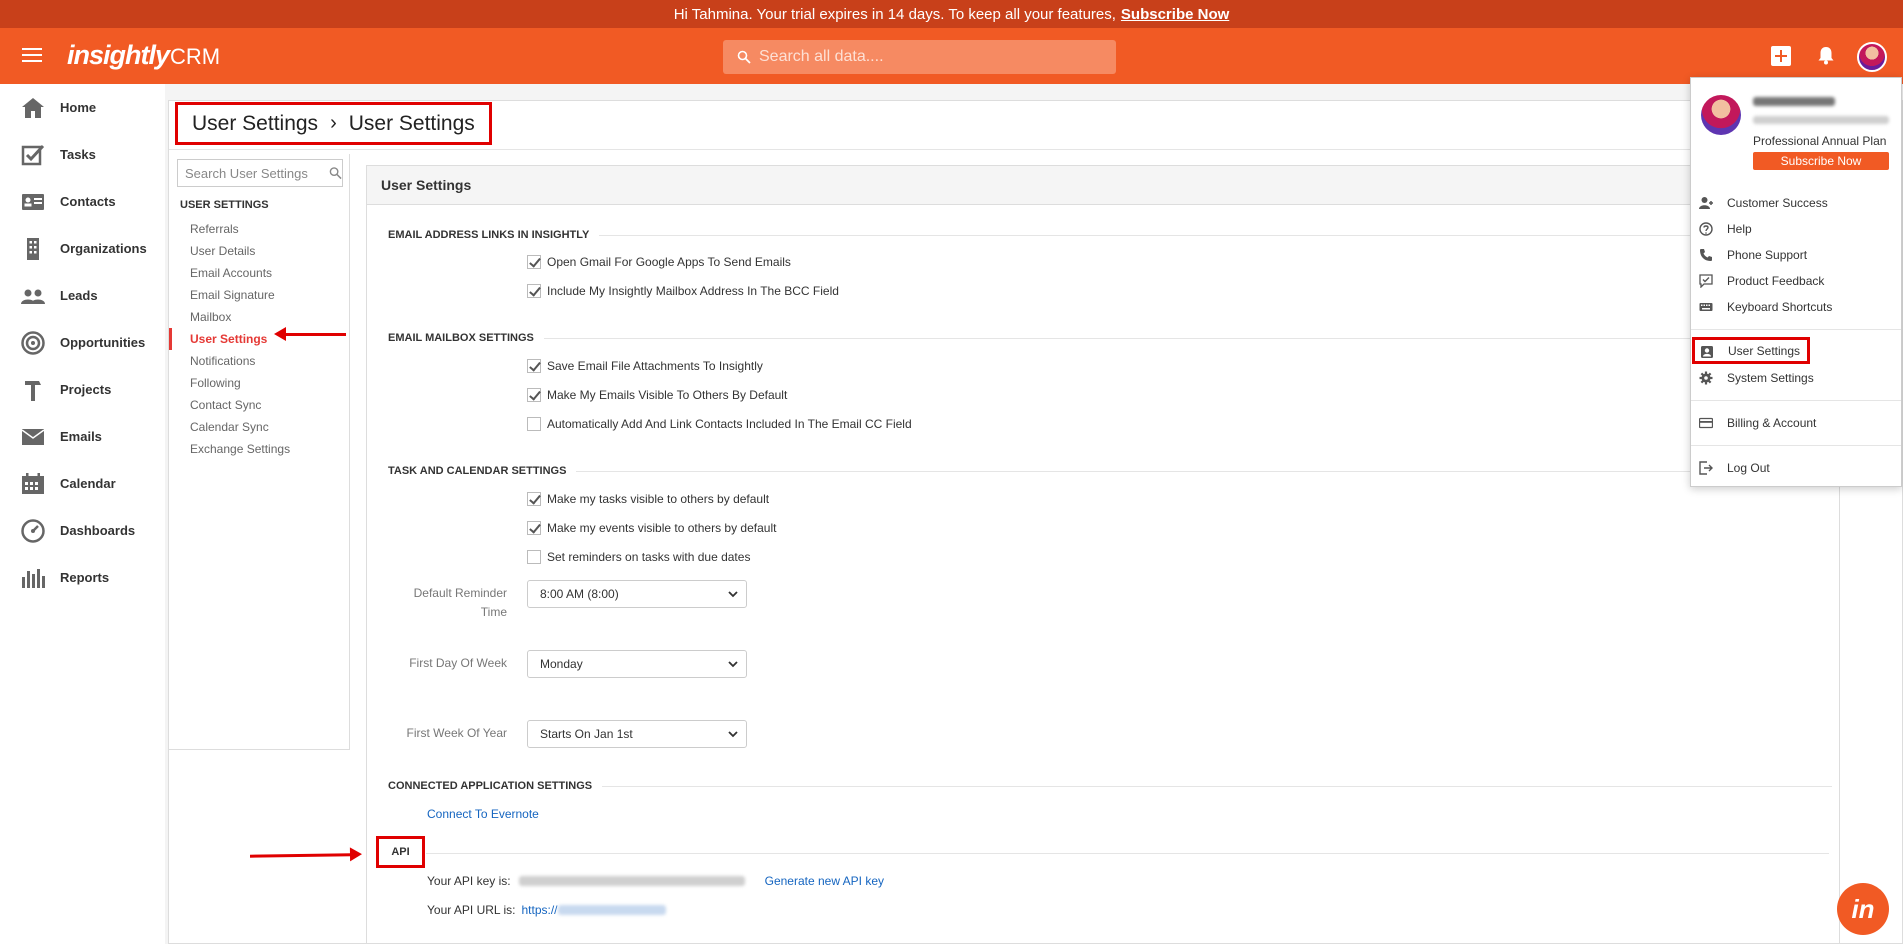 The height and width of the screenshot is (944, 1903). Describe the element at coordinates (461, 338) in the screenshot. I see `section-title-text: EMAIL MAILBOX SETTINGS` at that location.